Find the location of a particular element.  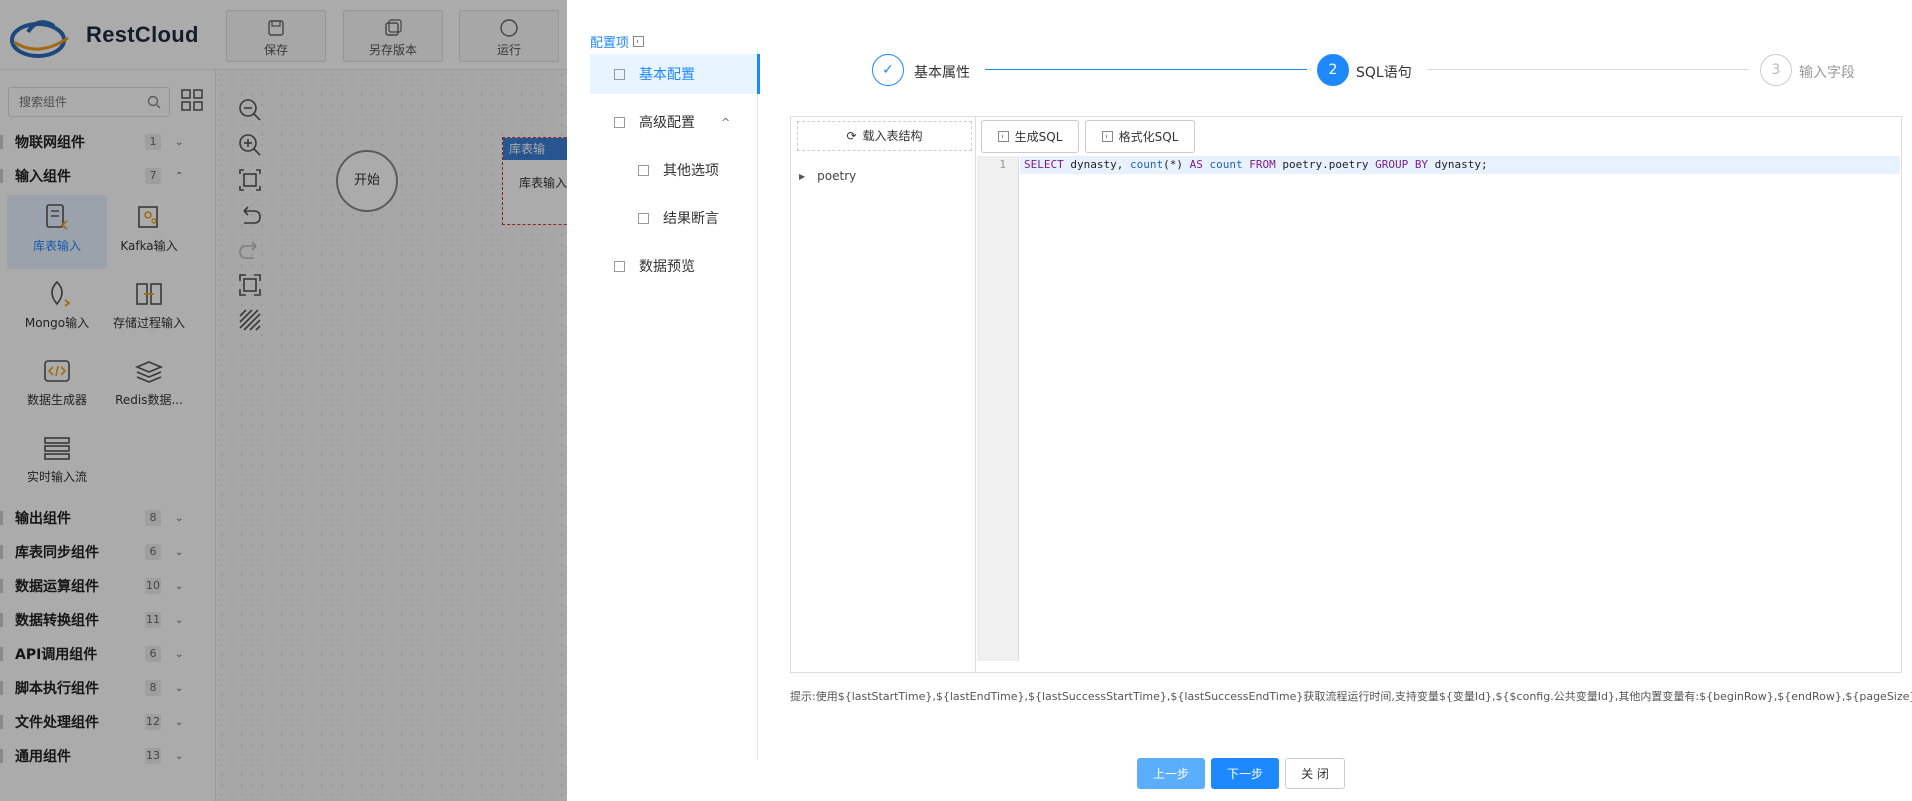

sql-function: count is located at coordinates (1146, 164).